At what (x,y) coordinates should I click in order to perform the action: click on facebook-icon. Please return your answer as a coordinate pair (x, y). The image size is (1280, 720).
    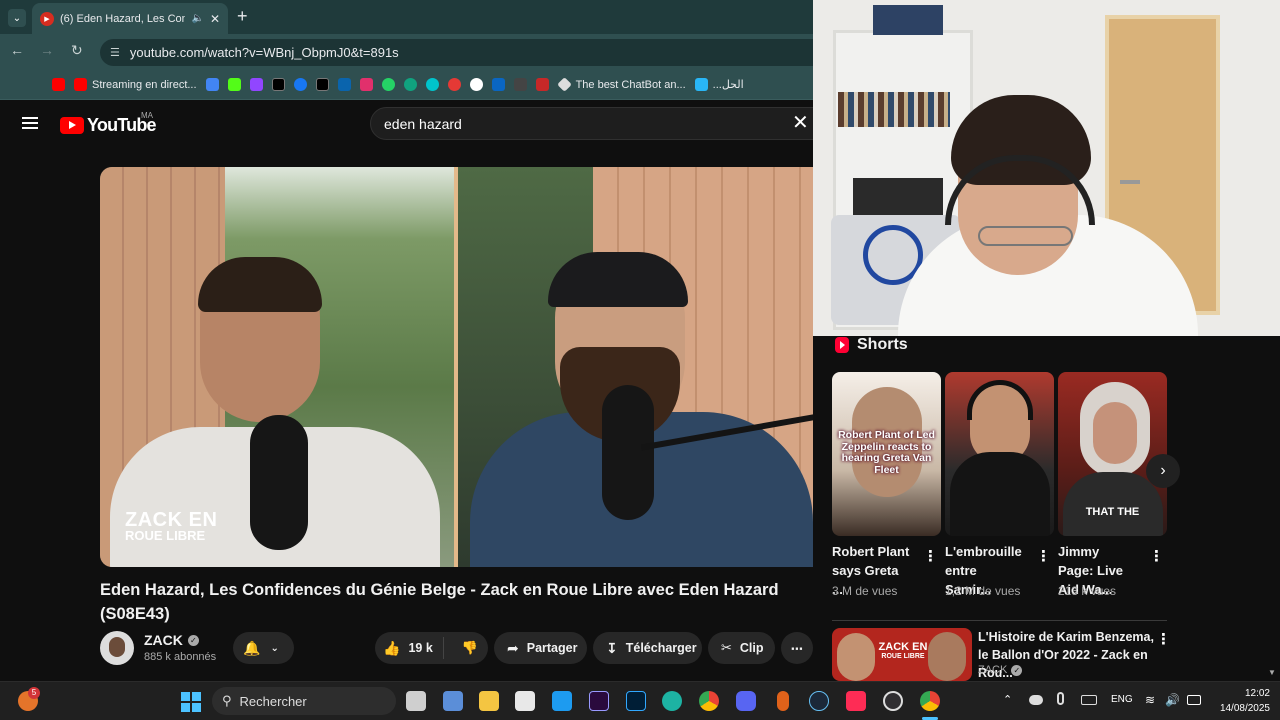
    Looking at the image, I should click on (300, 84).